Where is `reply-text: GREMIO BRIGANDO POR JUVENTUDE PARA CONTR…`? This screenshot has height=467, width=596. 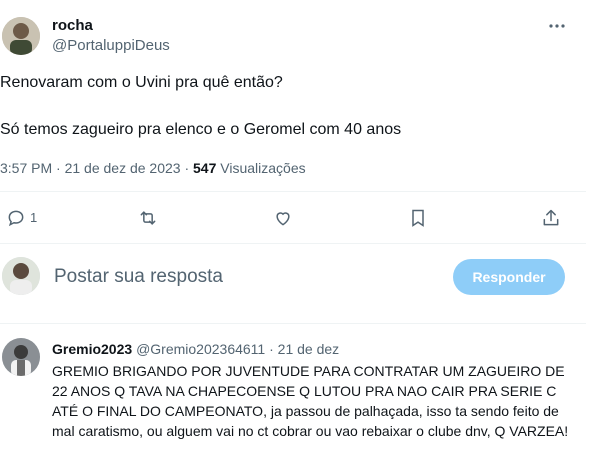 reply-text: GREMIO BRIGANDO POR JUVENTUDE PARA CONTR… is located at coordinates (310, 401).